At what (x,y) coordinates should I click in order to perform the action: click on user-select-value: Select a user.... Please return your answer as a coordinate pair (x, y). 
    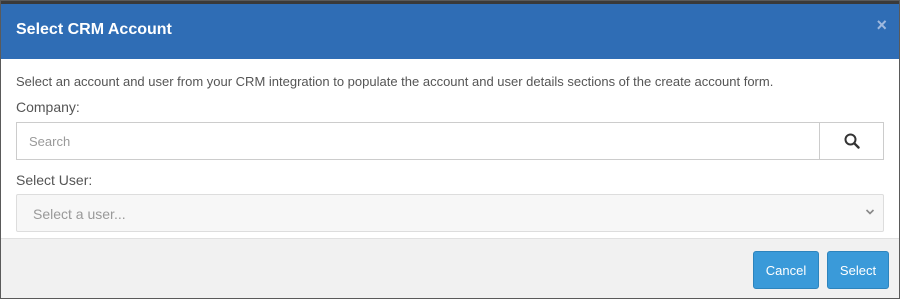
    Looking at the image, I should click on (79, 214).